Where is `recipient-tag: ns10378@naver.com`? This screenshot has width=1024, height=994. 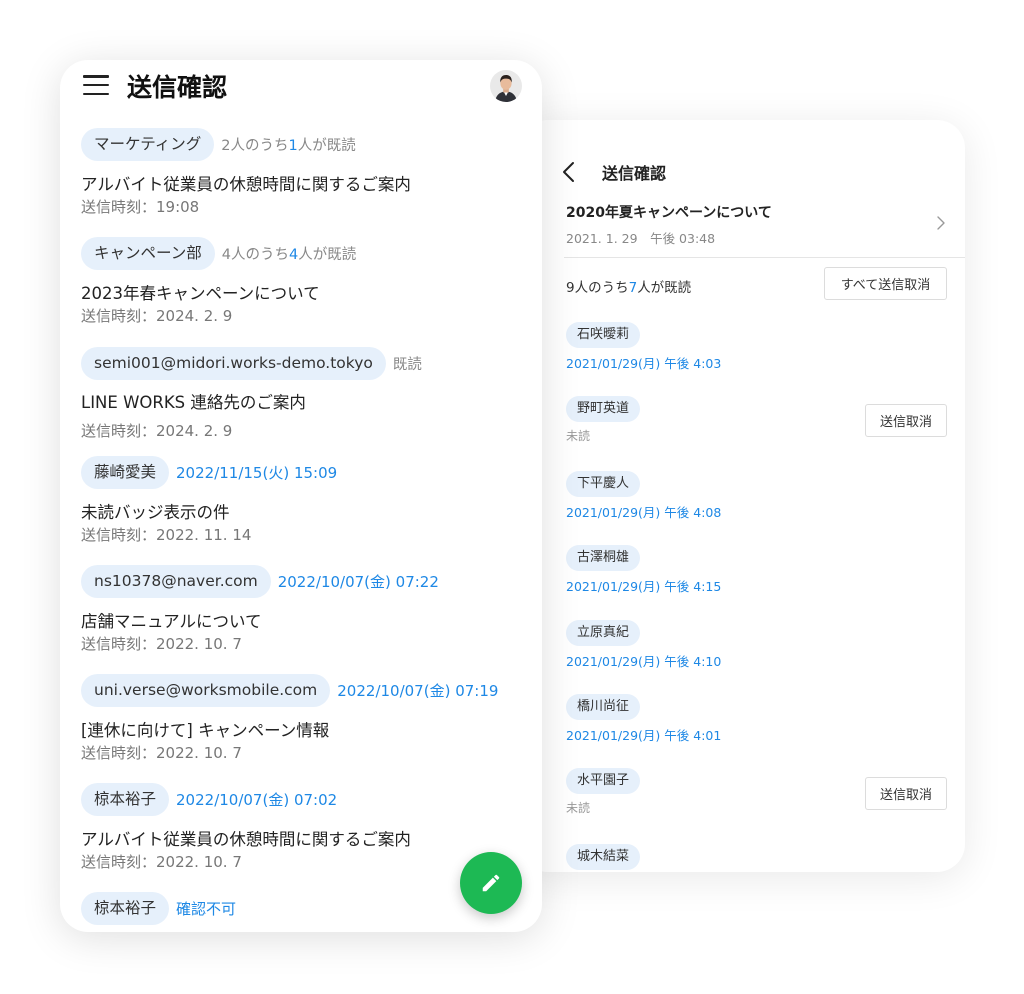
recipient-tag: ns10378@naver.com is located at coordinates (176, 581).